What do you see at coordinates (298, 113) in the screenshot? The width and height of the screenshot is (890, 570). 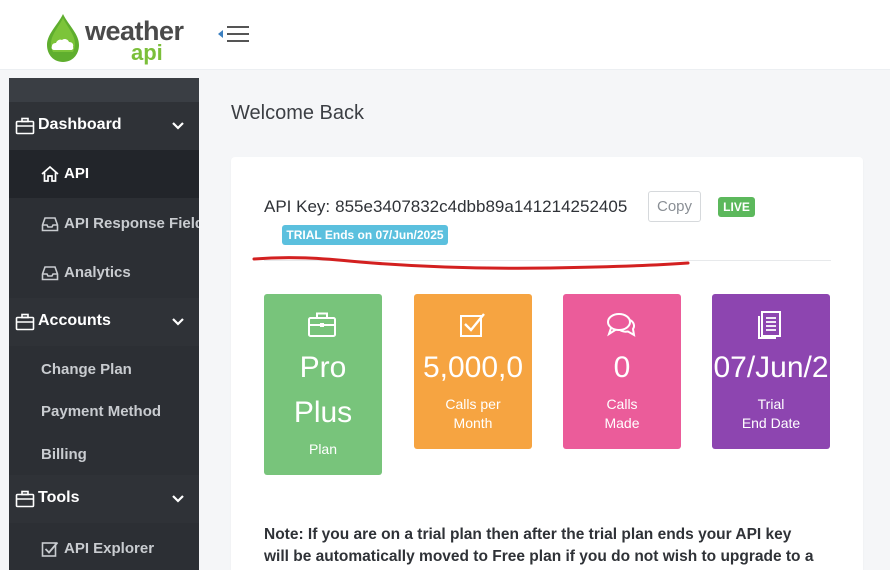 I see `page-title: Welcome Back` at bounding box center [298, 113].